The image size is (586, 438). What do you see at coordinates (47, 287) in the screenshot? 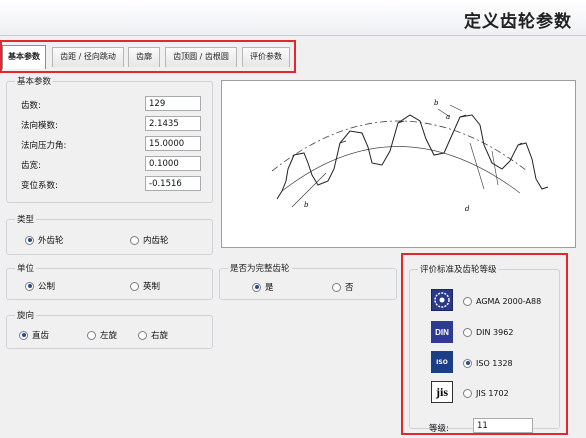
I see `metric-label: 公制` at bounding box center [47, 287].